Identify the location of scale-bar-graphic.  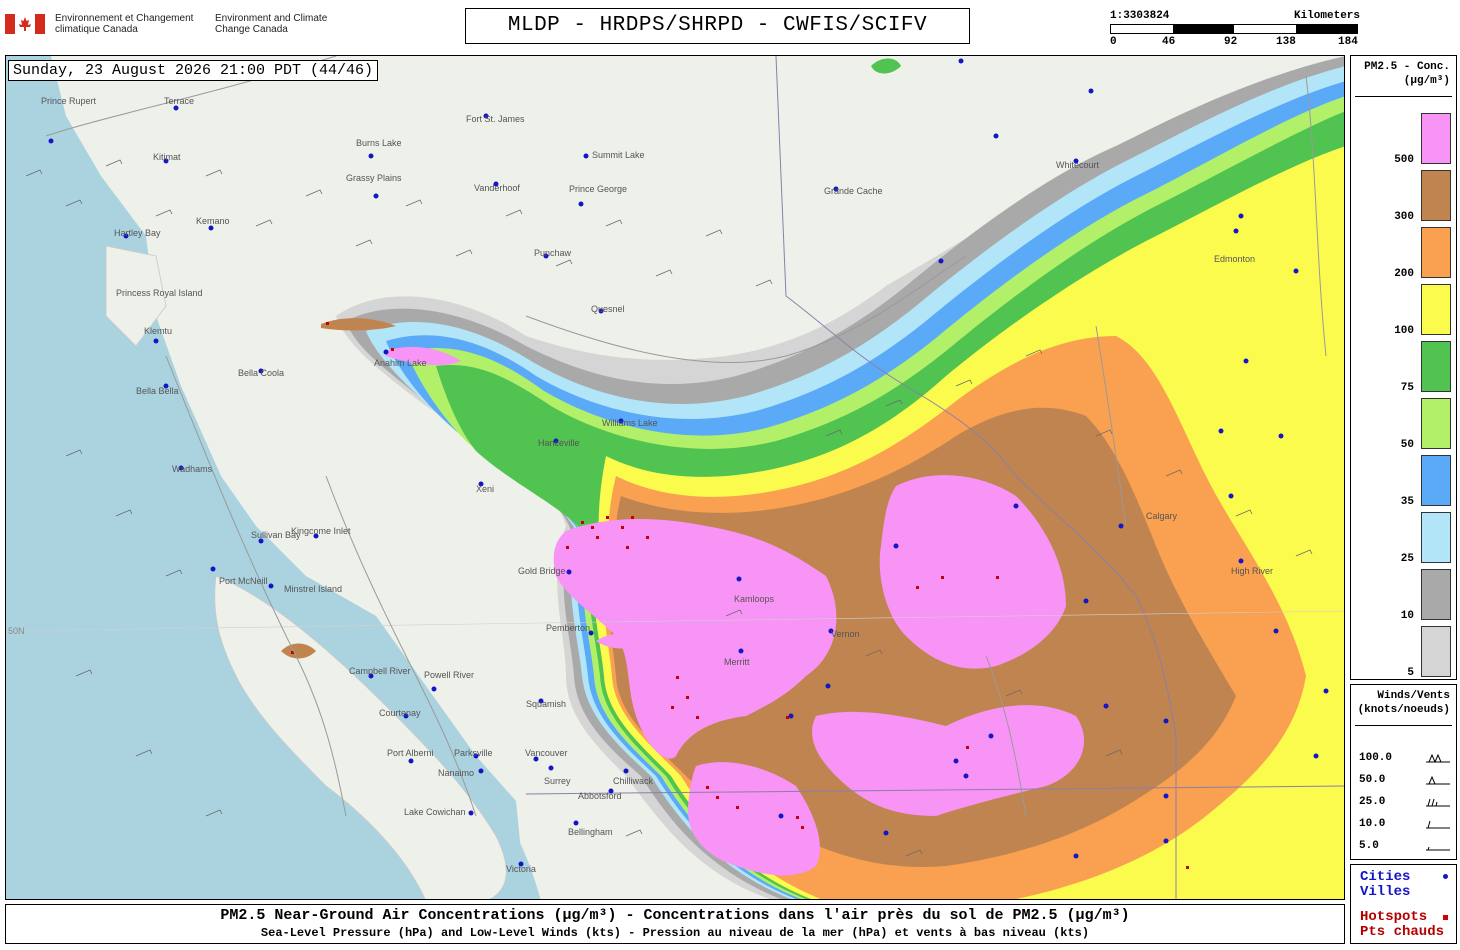
(1234, 29).